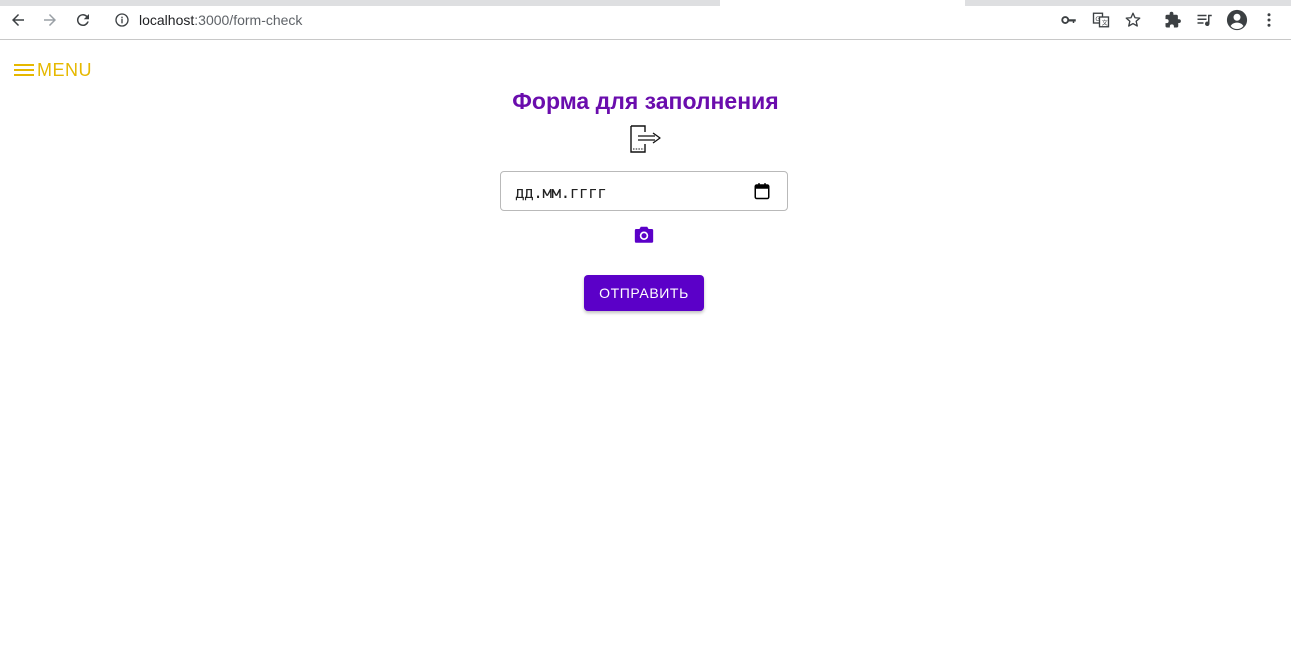 The height and width of the screenshot is (672, 1291). I want to click on back-button, so click(18, 20).